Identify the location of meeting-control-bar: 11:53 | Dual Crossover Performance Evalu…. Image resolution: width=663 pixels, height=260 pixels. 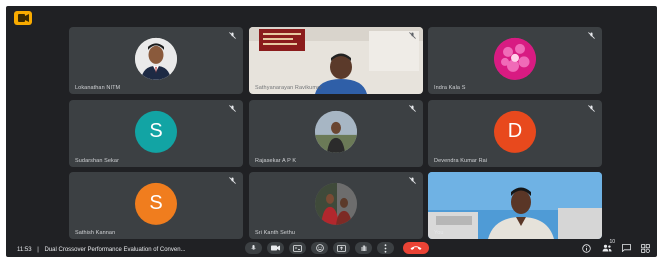
(331, 248).